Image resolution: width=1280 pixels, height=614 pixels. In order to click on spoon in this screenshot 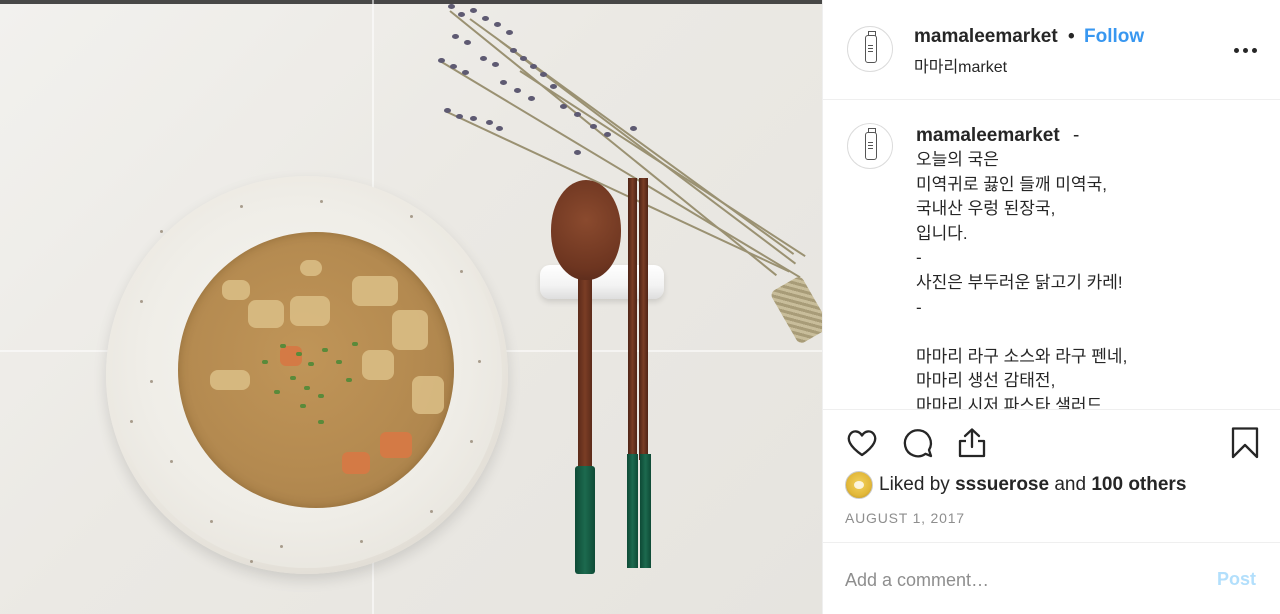, I will do `click(586, 230)`.